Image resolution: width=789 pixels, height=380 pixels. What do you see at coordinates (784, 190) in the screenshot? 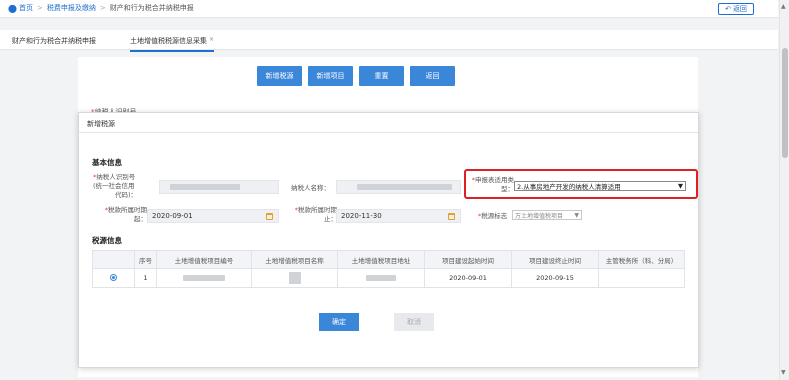
I see `vertical-scrollbar: ▲ ▼` at bounding box center [784, 190].